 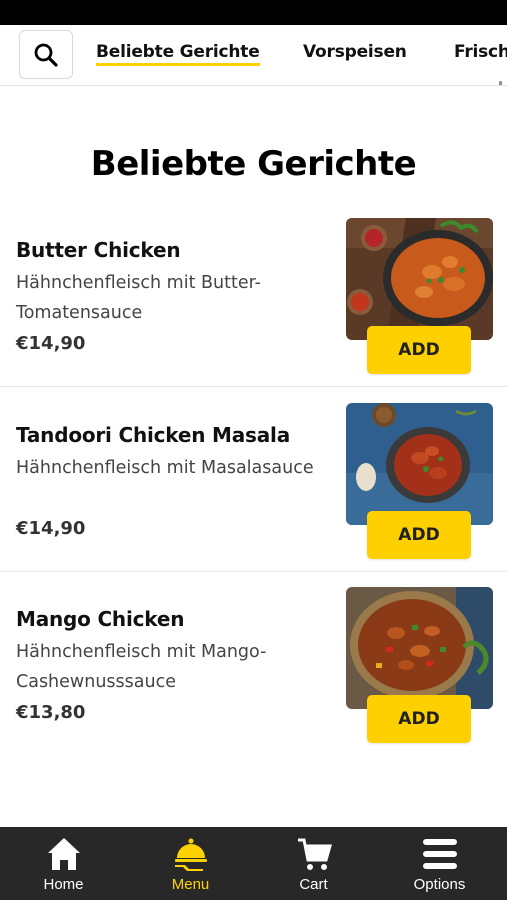 I want to click on category-nav: Beliebte Gerichte Vorspeisen Frisch, so click(x=253, y=55).